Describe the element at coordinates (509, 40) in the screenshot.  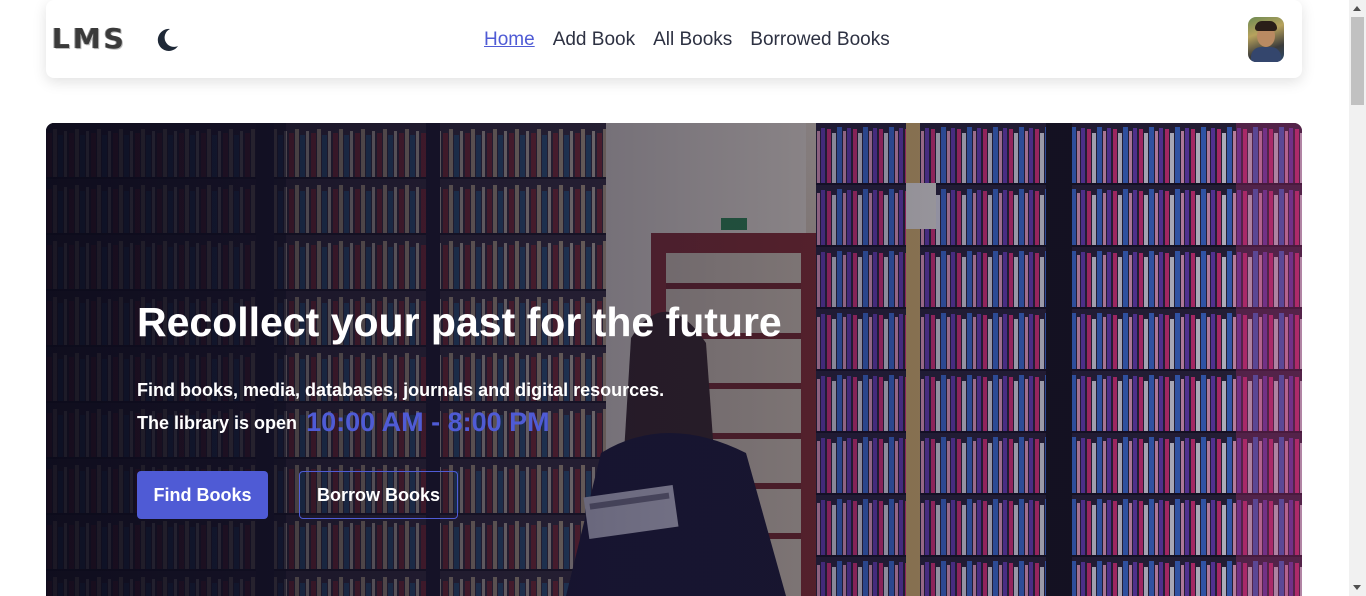
I see `nav-link-home: Home` at that location.